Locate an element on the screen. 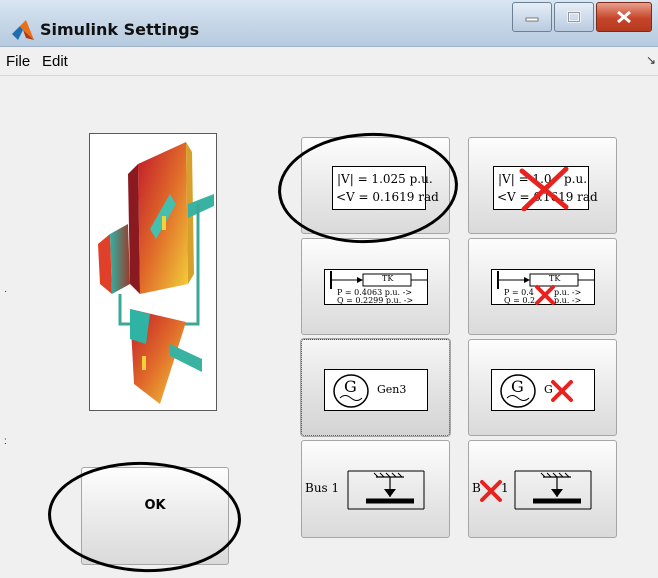  generator-name-text: Gen3 is located at coordinates (392, 389).